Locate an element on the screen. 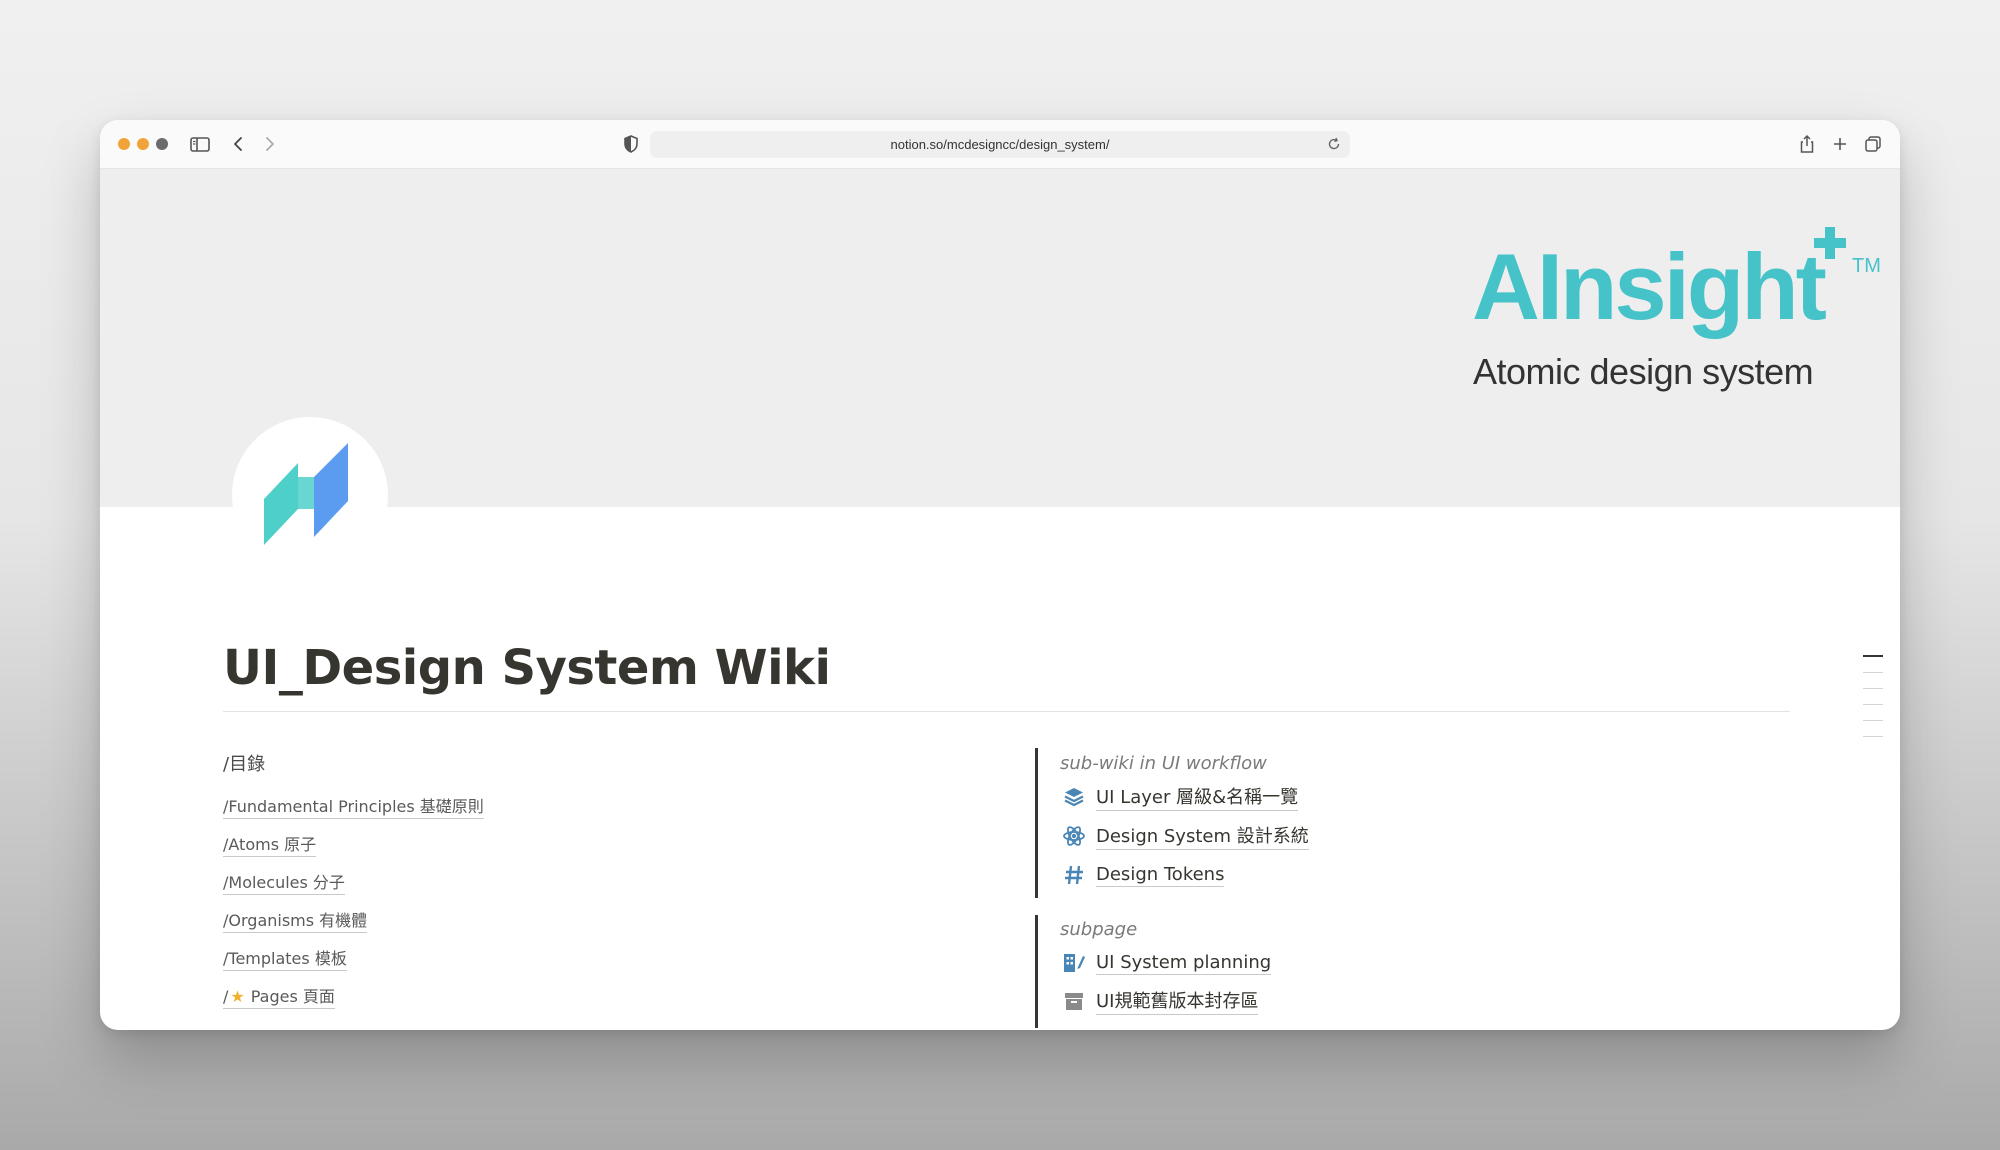  brand-subtitle: Atomic design system is located at coordinates (1643, 371).